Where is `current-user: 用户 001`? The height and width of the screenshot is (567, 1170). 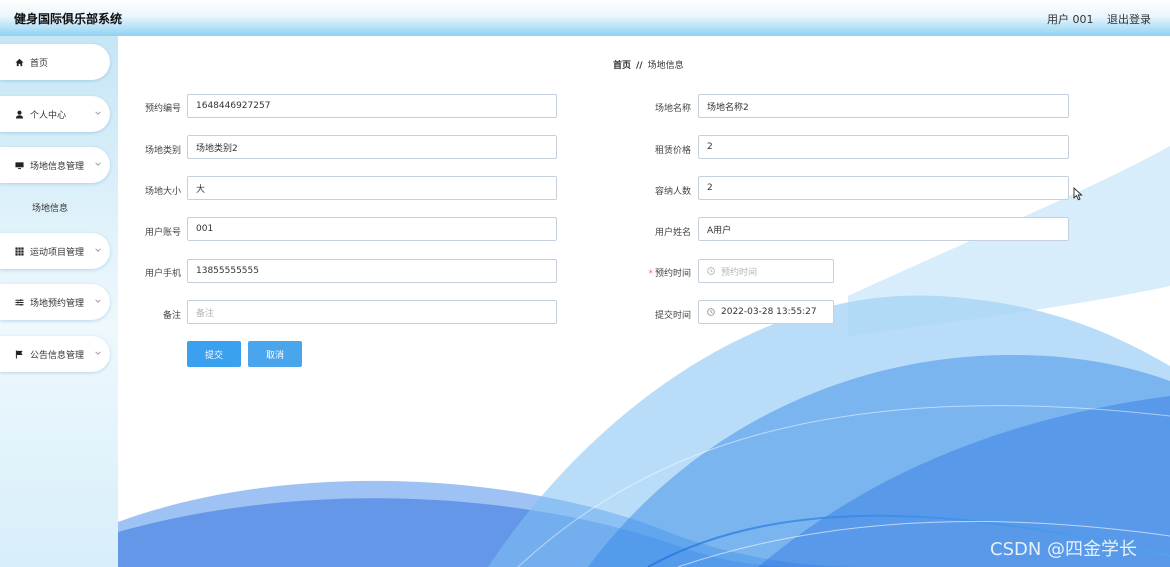
current-user: 用户 001 is located at coordinates (1070, 19).